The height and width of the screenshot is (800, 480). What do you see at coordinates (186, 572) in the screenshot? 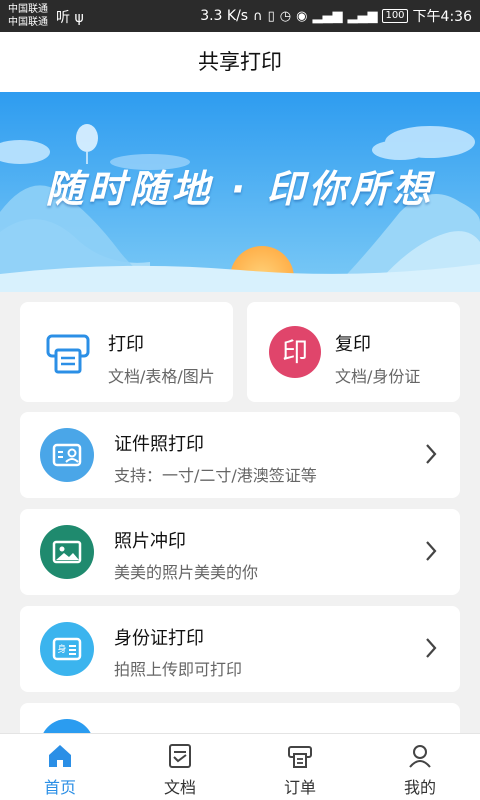
I see `photo-print-subtitle: 美美的照片美美的你` at bounding box center [186, 572].